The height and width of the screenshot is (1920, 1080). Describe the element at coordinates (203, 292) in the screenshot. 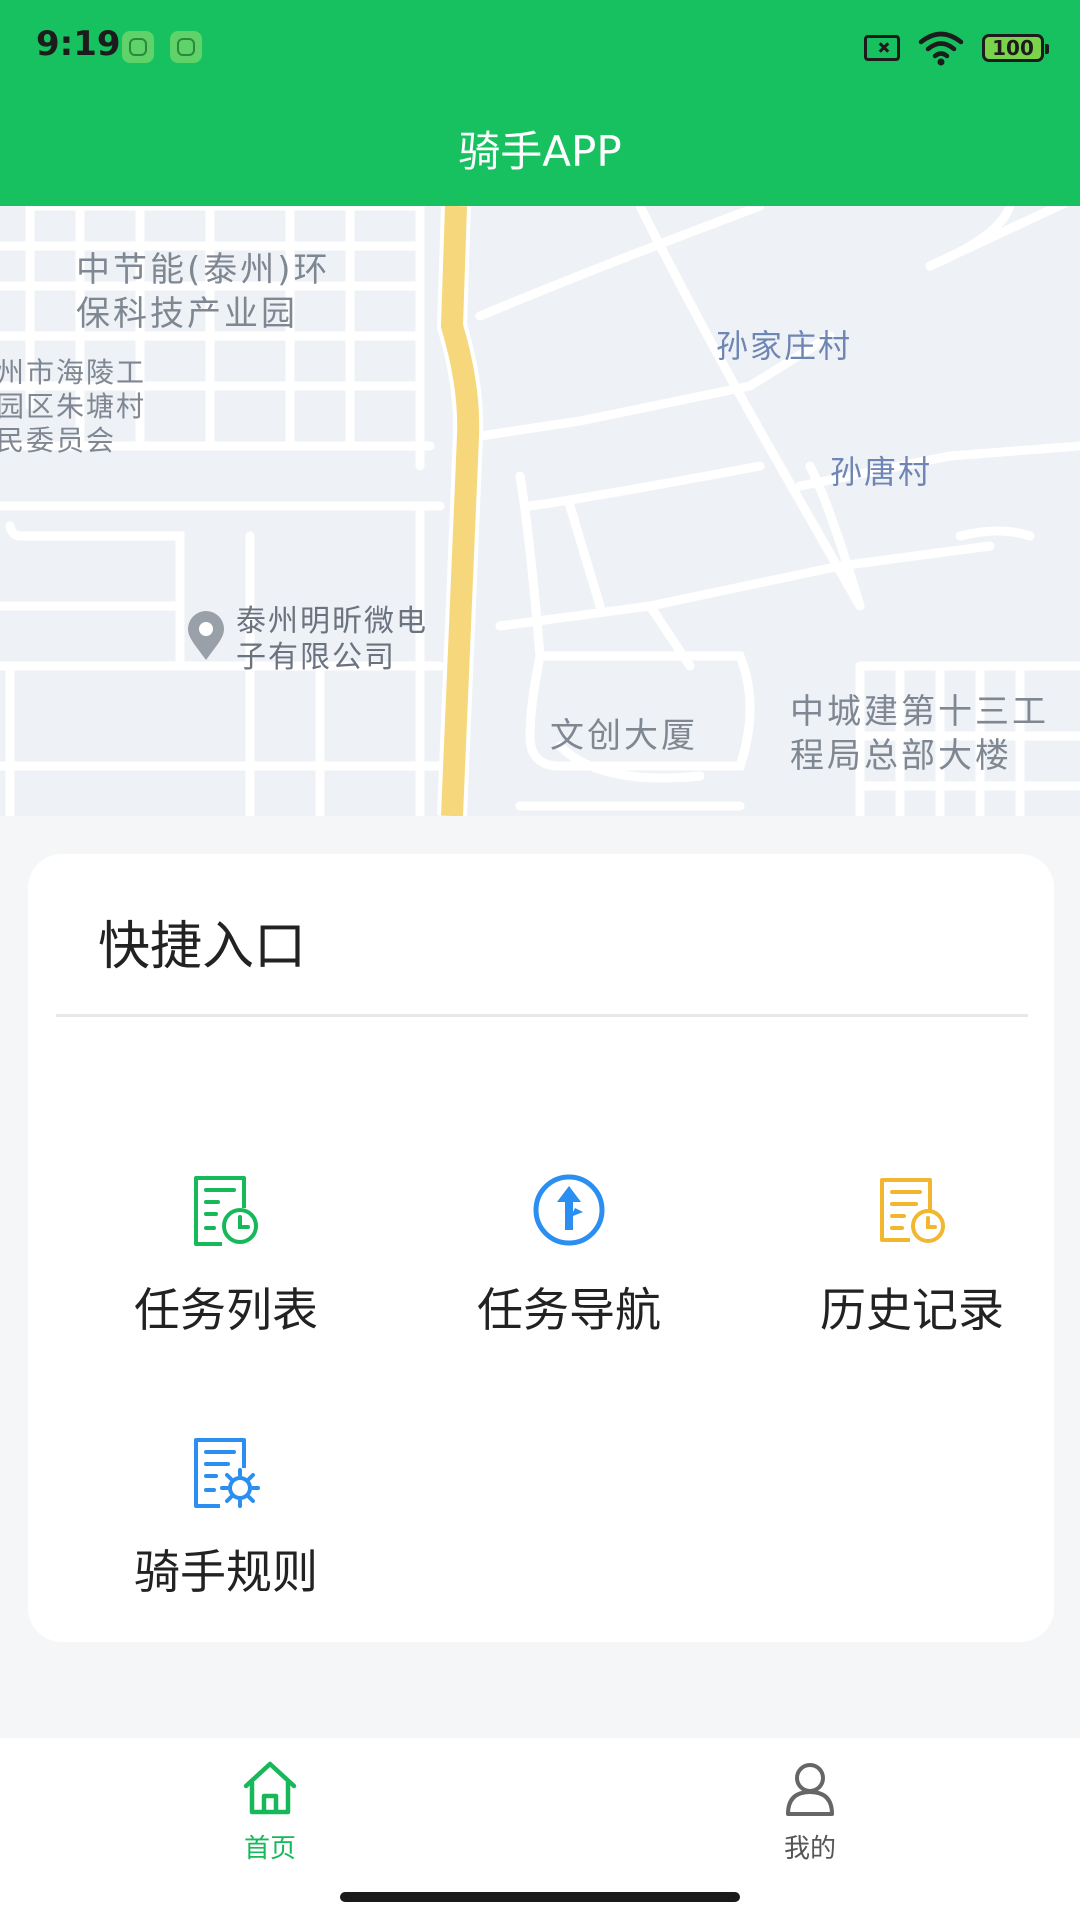

I see `map-label-park: 中节能(泰州)环 保科技产业园` at that location.